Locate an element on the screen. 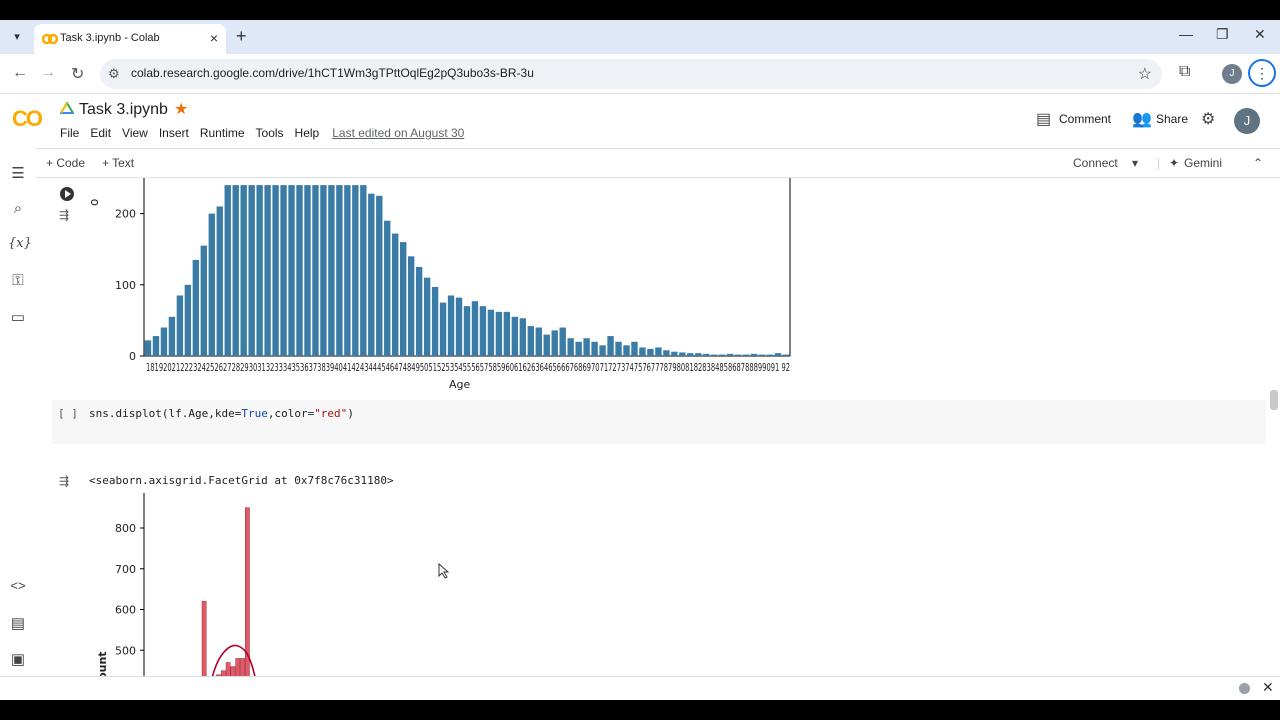  connect-dropdown-icon: ▾ is located at coordinates (1135, 163).